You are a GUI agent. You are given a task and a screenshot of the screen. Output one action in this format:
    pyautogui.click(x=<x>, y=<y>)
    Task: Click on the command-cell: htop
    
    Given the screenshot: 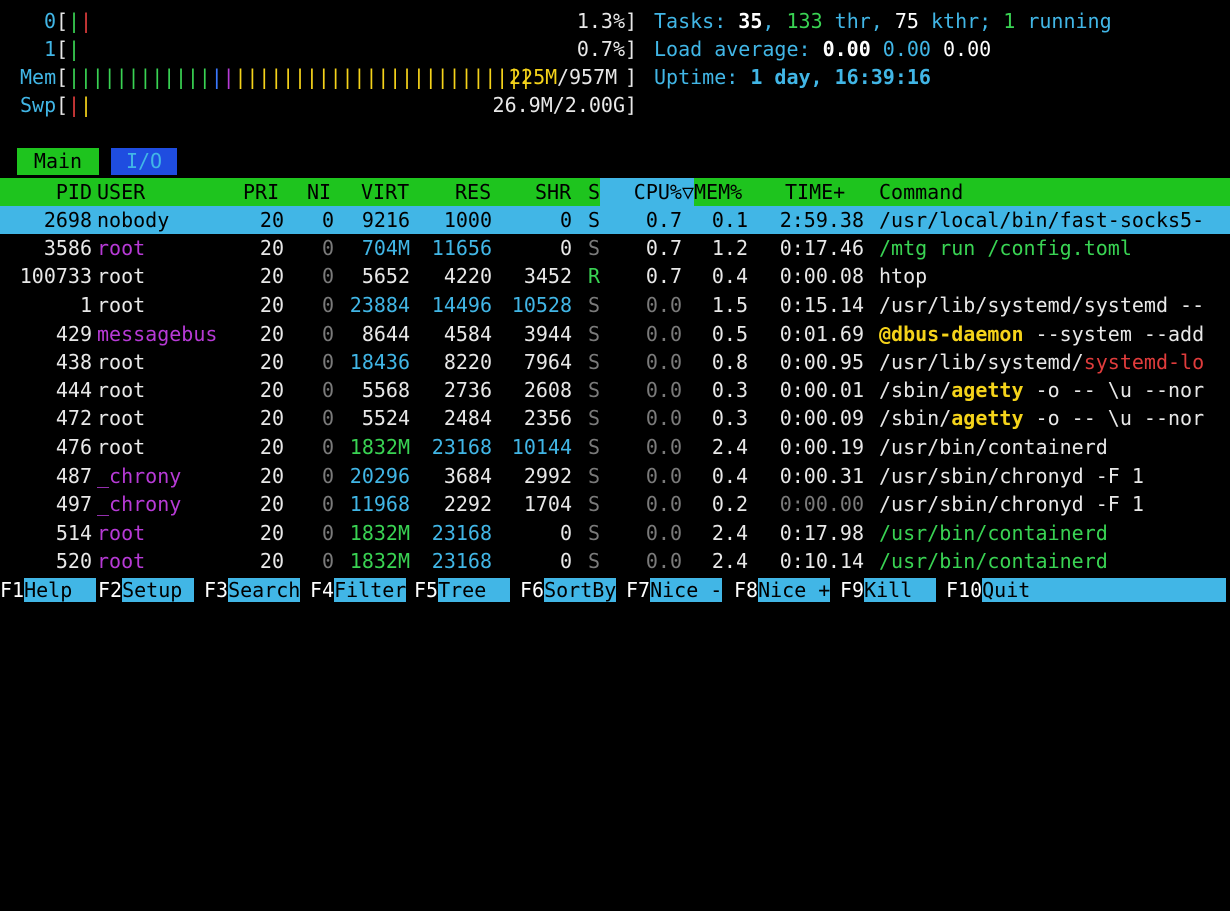 What is the action you would take?
    pyautogui.click(x=903, y=276)
    